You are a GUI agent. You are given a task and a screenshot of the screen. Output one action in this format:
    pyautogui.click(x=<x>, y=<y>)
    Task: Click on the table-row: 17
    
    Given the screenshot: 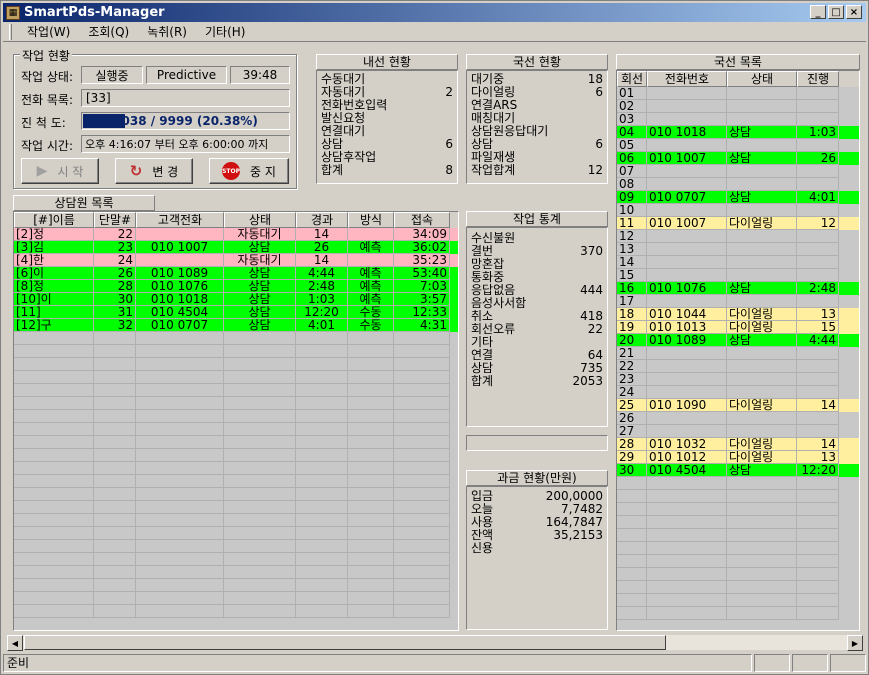 What is the action you would take?
    pyautogui.click(x=738, y=301)
    